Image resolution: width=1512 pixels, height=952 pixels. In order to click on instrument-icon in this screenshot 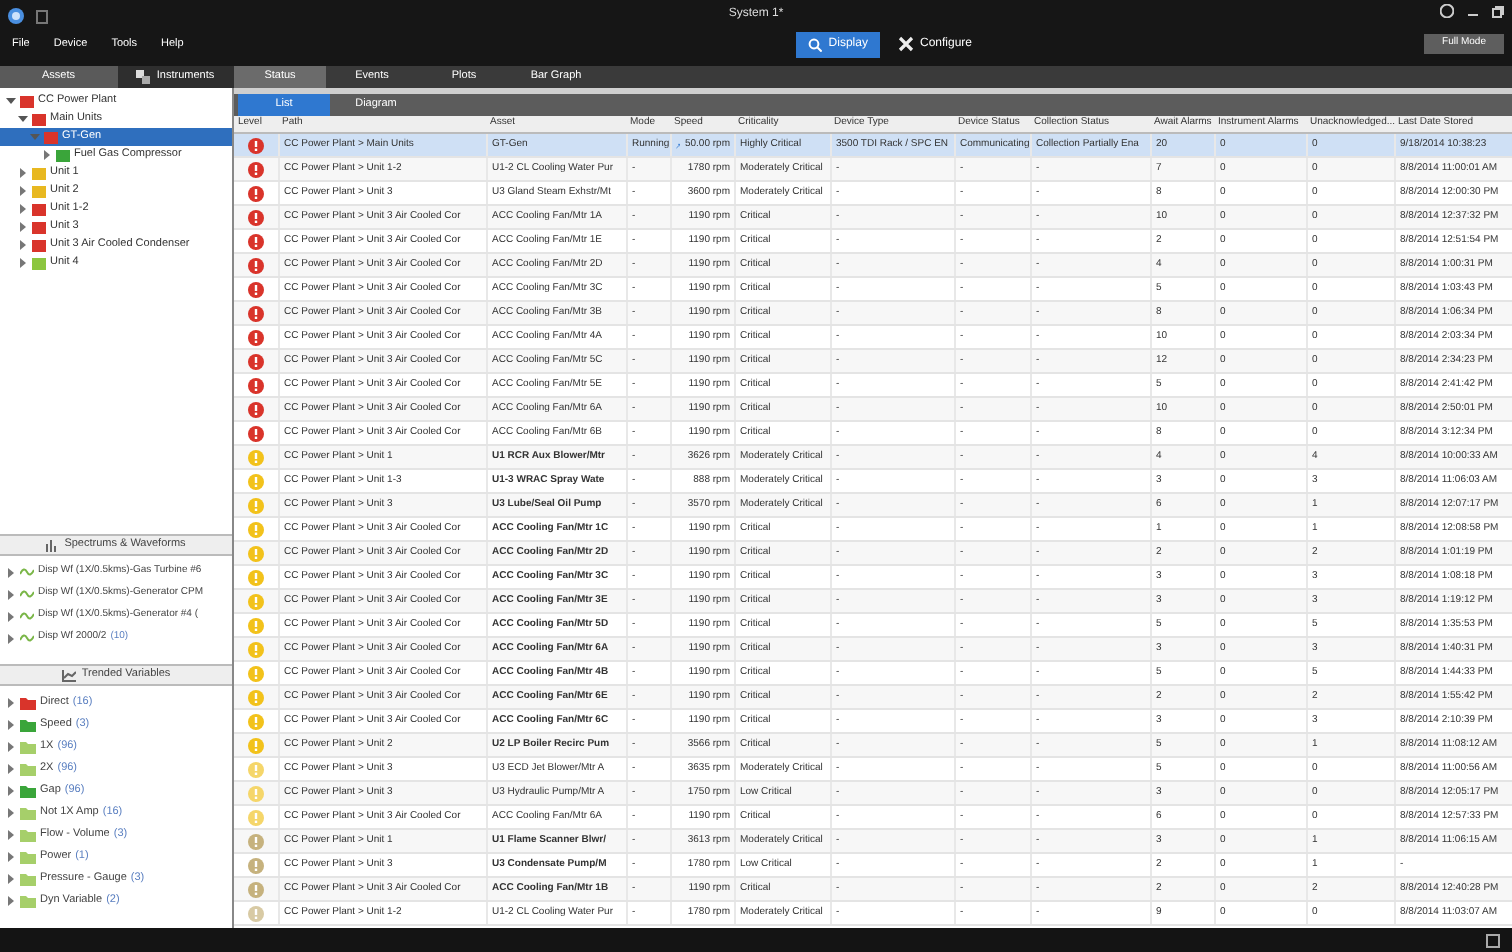, I will do `click(143, 77)`.